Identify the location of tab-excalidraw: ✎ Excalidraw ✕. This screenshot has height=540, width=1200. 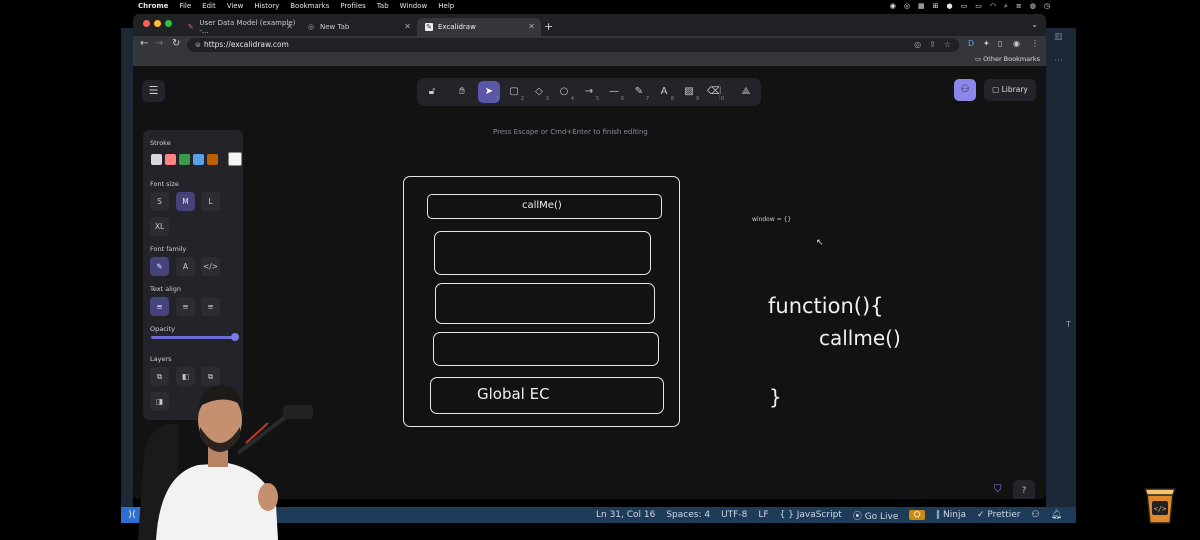
(479, 27).